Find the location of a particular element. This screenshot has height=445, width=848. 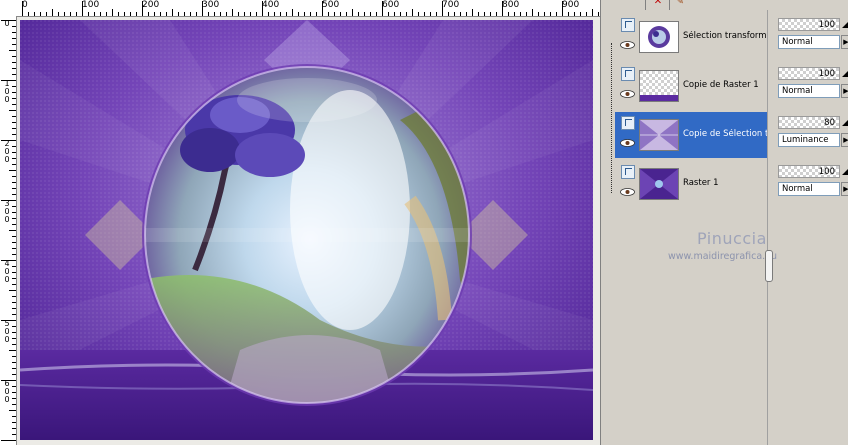

layer-props-row: 100 ◢ Normal ▶ is located at coordinates (813, 90).